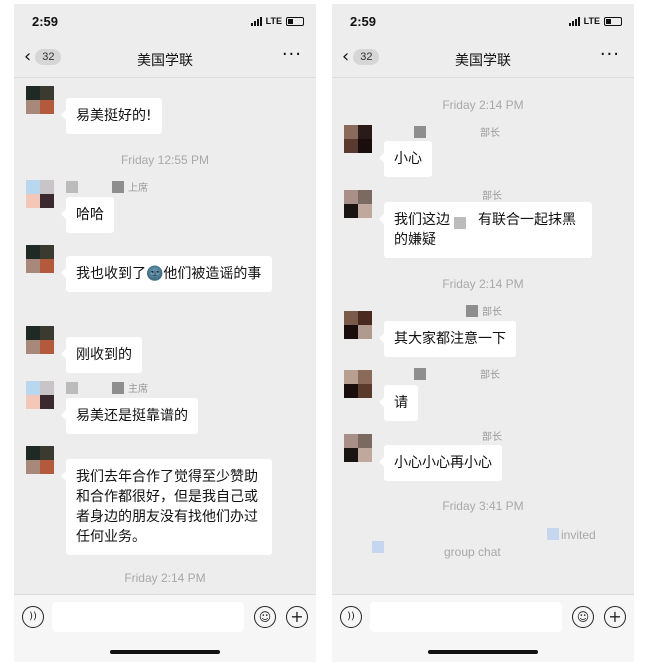  Describe the element at coordinates (578, 535) in the screenshot. I see `system-message-invited: invited` at that location.